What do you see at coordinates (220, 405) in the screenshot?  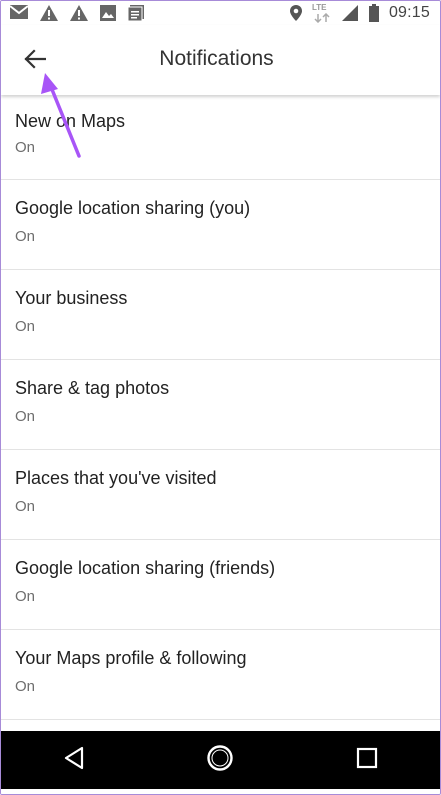 I see `list-item: Share & tag photos On` at bounding box center [220, 405].